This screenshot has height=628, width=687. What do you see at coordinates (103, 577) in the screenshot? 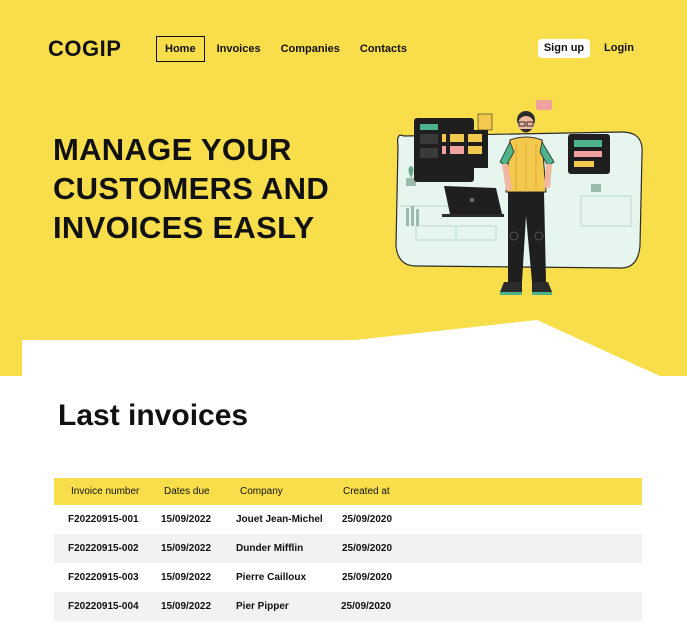
I see `cell-invoice-number: F20220915-003` at bounding box center [103, 577].